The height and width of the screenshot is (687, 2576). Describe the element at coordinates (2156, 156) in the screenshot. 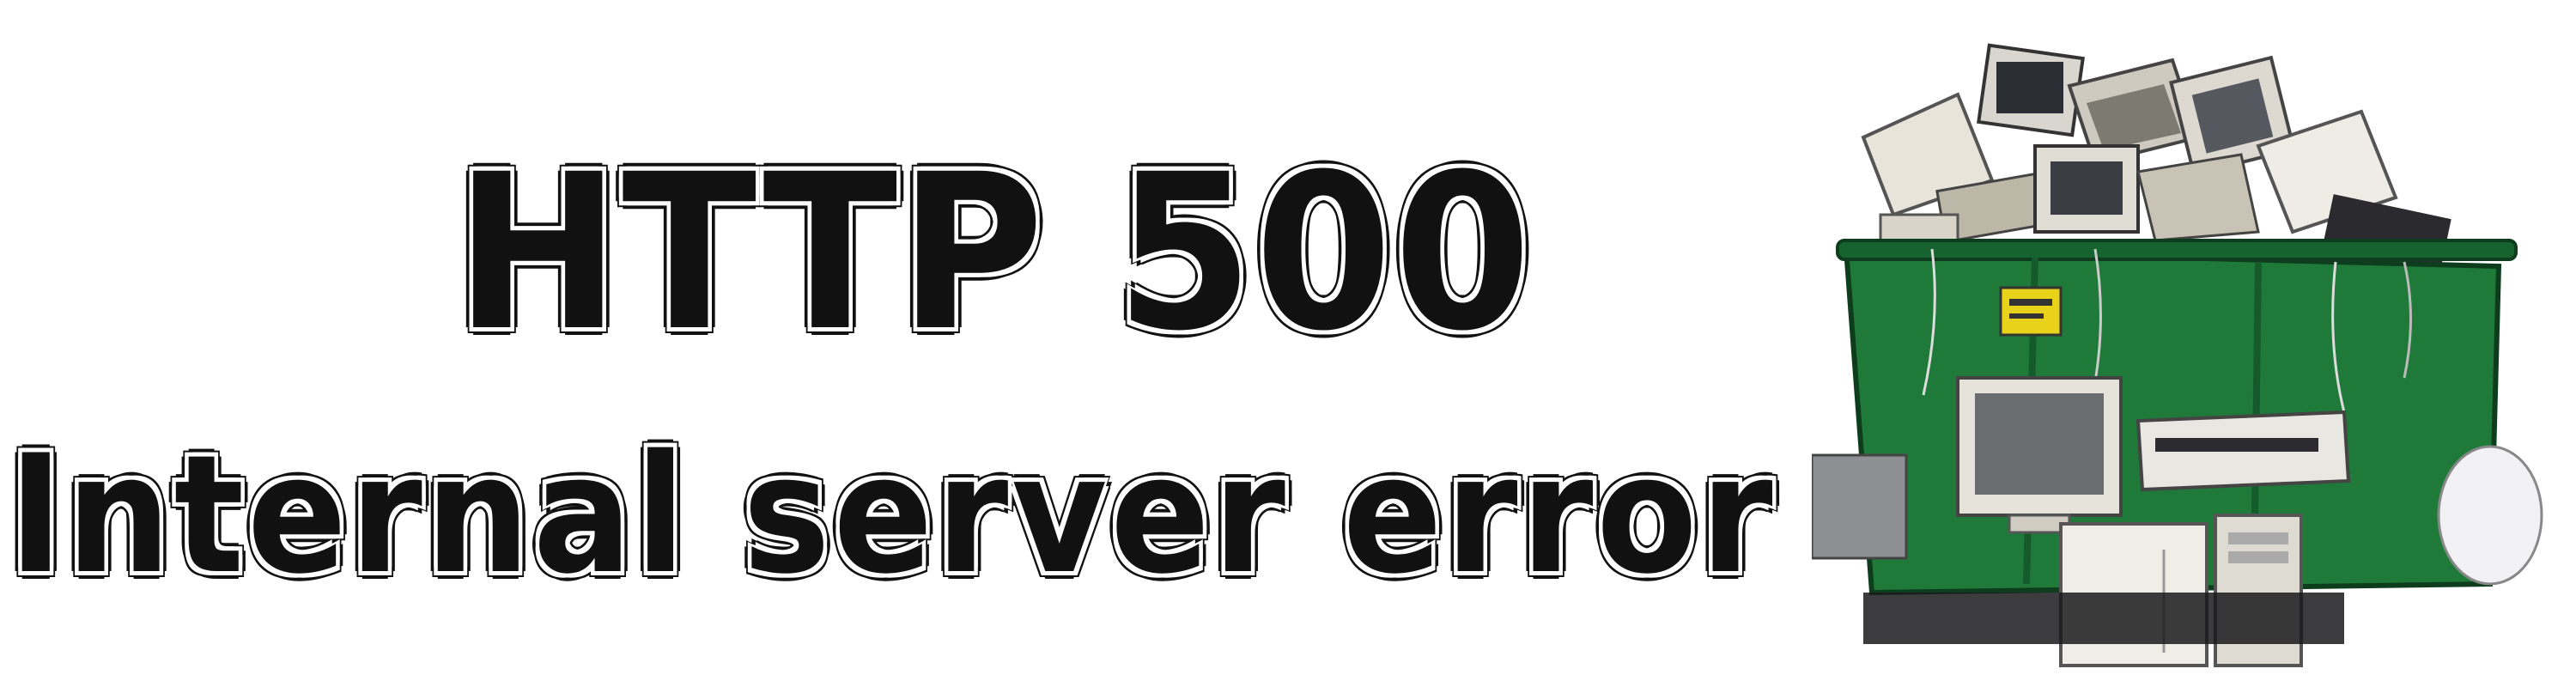

I see `computer-pile` at that location.